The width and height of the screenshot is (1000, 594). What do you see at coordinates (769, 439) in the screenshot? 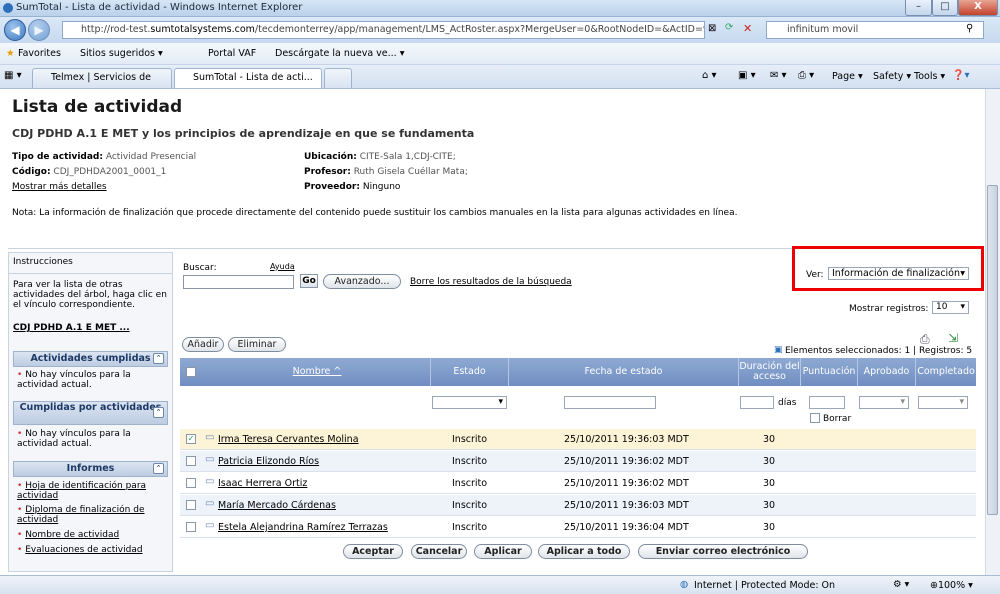
I see `row-duracion: 30` at bounding box center [769, 439].